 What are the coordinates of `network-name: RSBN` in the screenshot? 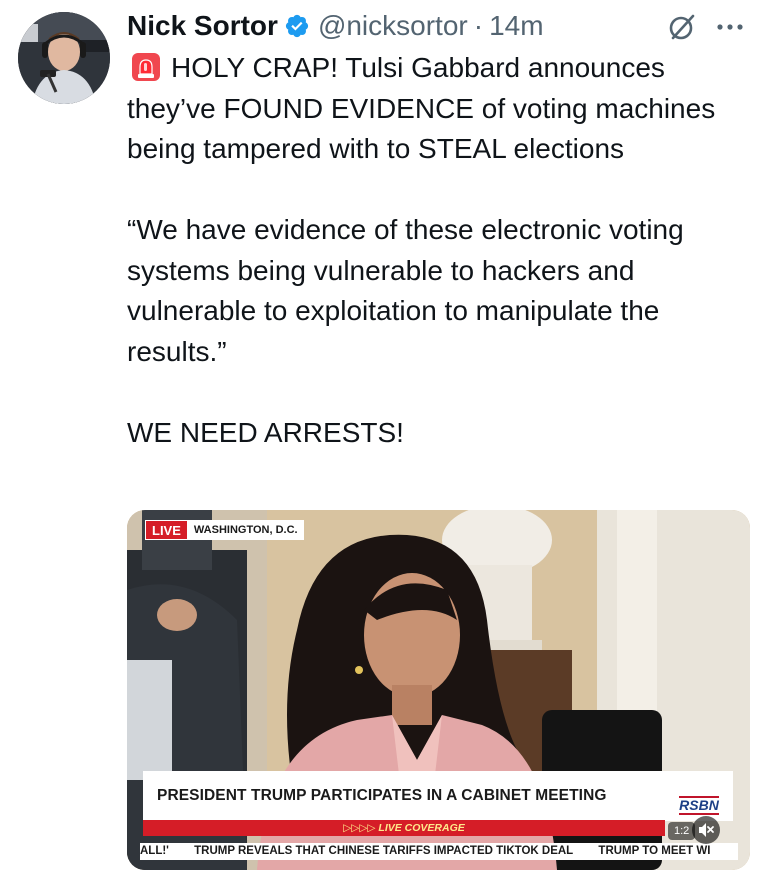 It's located at (699, 805).